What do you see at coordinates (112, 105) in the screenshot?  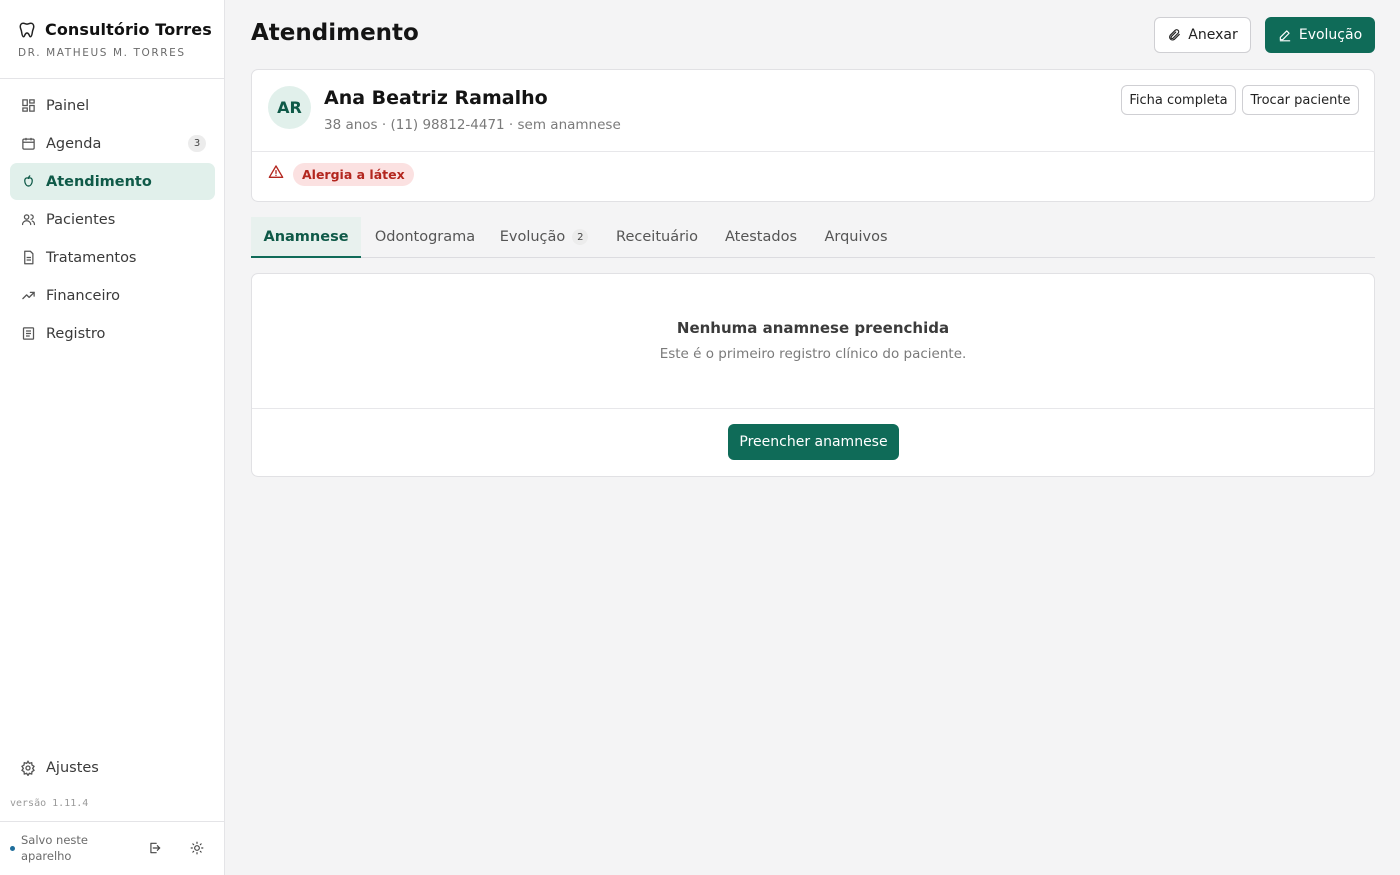 I see `sidebar-item-painel: Painel` at bounding box center [112, 105].